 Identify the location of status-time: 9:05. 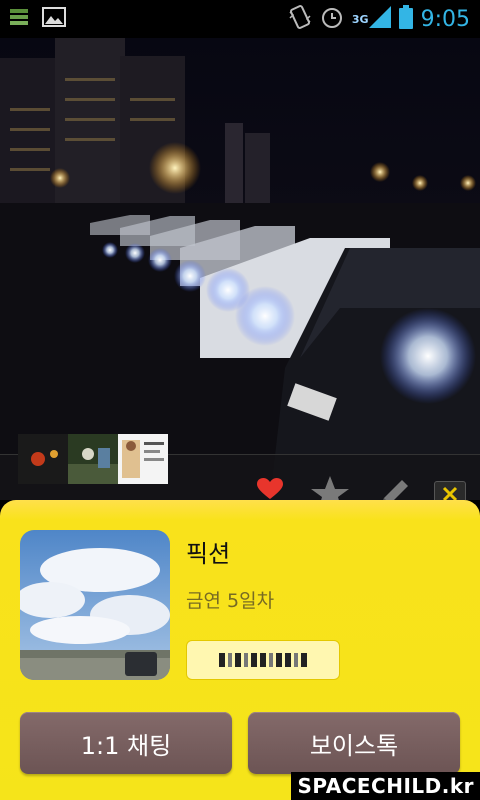
(445, 19).